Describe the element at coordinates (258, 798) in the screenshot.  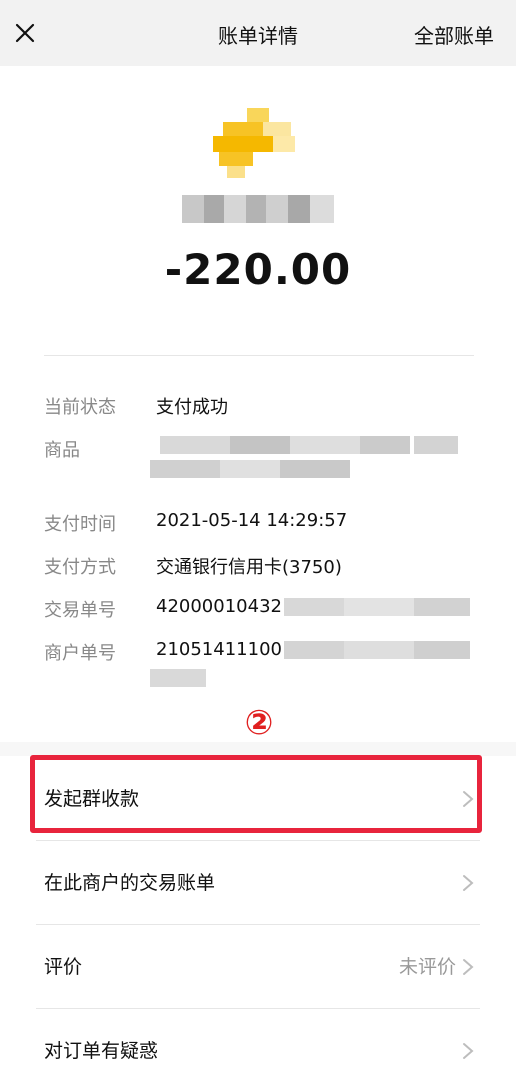
I see `group-collect-item: 发起群收款` at that location.